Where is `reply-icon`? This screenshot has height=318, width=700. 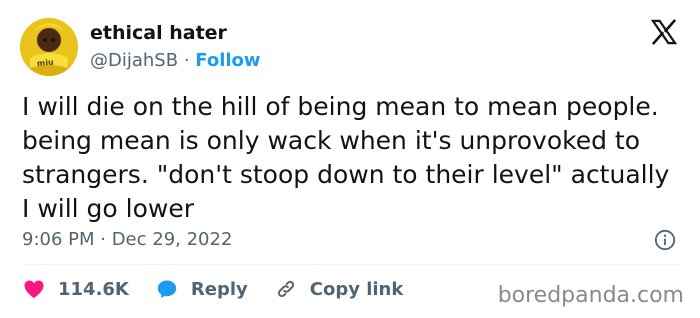
reply-icon is located at coordinates (167, 289).